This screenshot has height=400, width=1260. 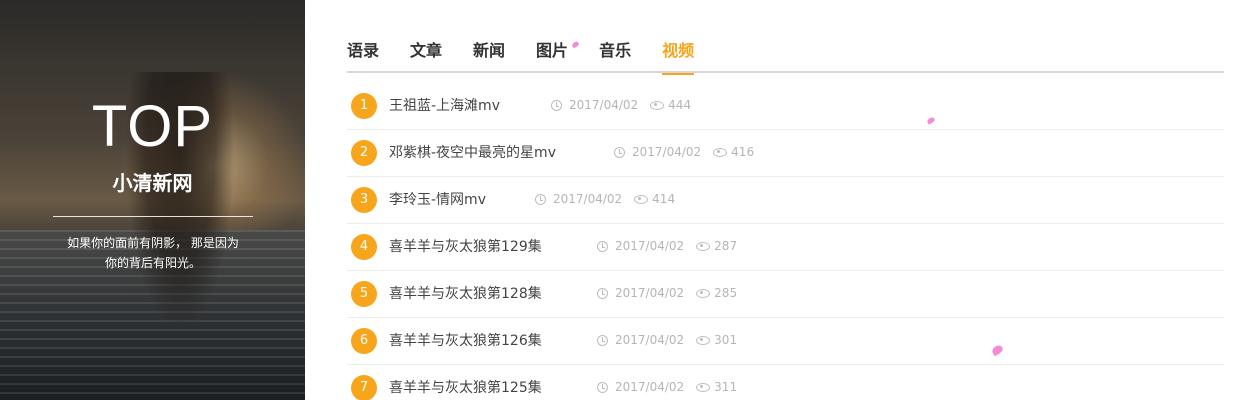 I want to click on item-meta: 2017/04/02 285, so click(x=667, y=293).